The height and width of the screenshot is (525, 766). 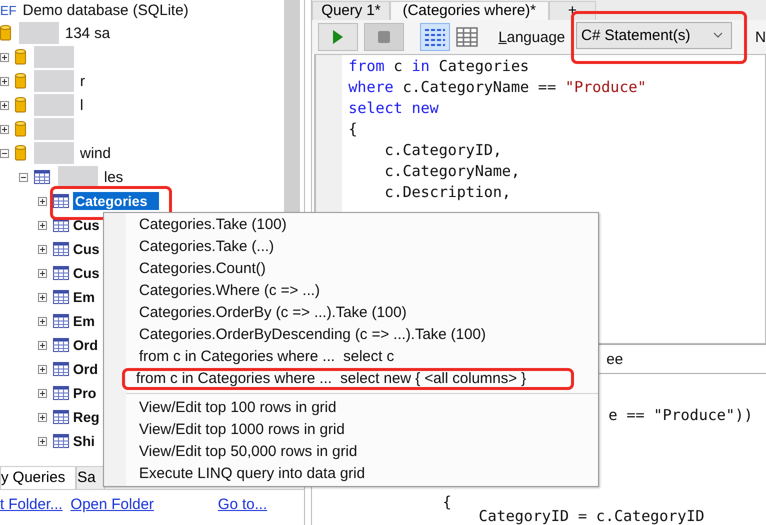 I want to click on code-line: e == "Produce")), so click(x=681, y=415).